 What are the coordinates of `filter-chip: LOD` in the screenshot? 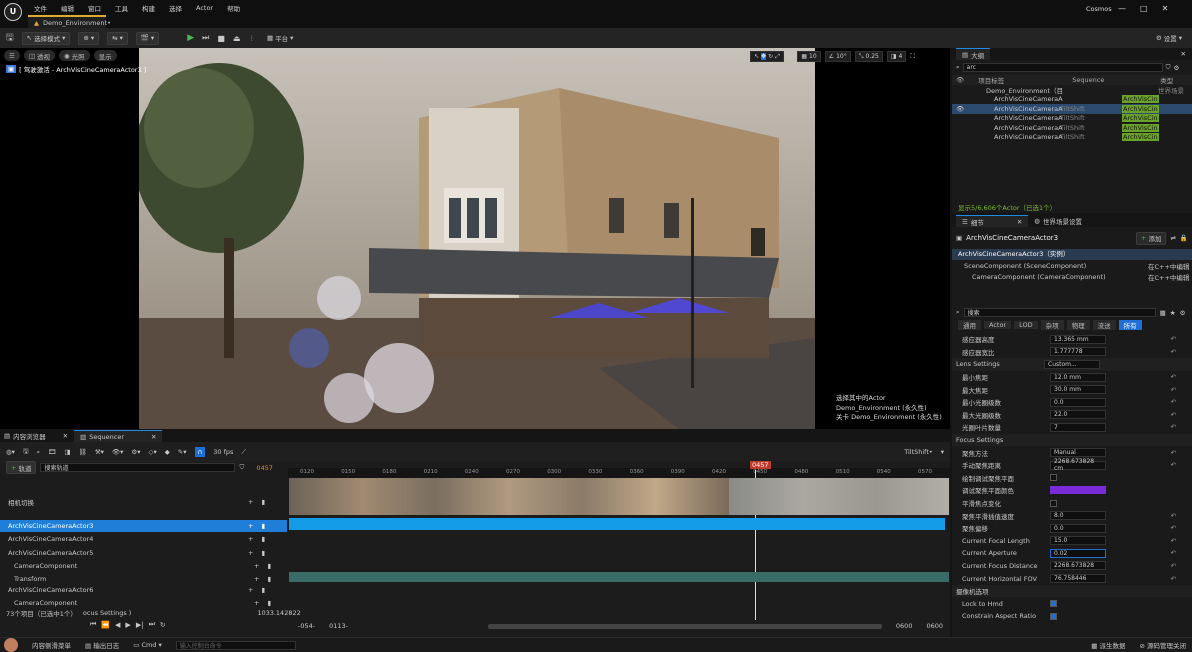 It's located at (1026, 325).